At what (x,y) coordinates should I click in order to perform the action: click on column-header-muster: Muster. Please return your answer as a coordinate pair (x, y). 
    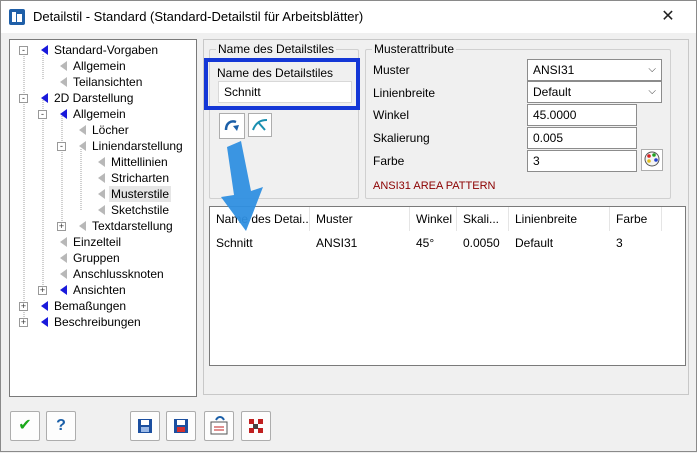
    Looking at the image, I should click on (360, 219).